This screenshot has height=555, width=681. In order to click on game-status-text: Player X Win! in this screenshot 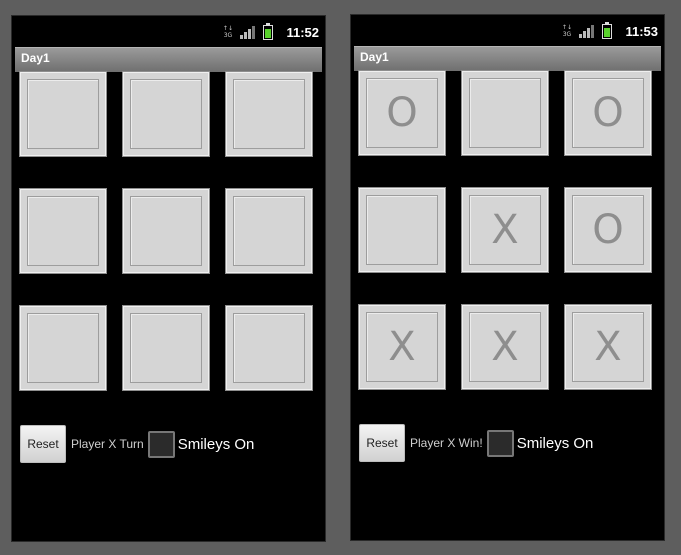, I will do `click(446, 443)`.